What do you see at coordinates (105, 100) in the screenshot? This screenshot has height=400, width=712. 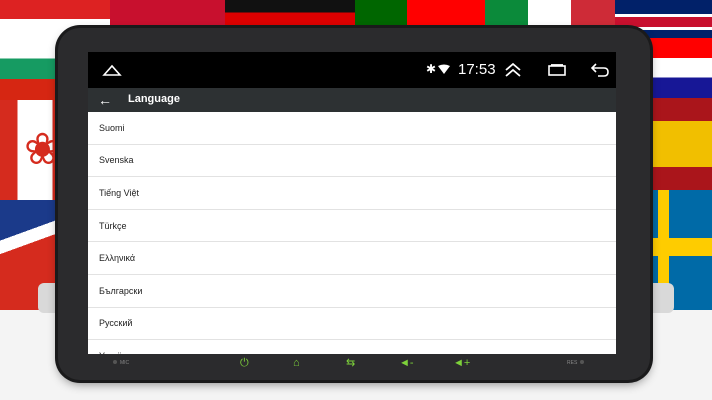 I see `back-arrow-icon: ←` at bounding box center [105, 100].